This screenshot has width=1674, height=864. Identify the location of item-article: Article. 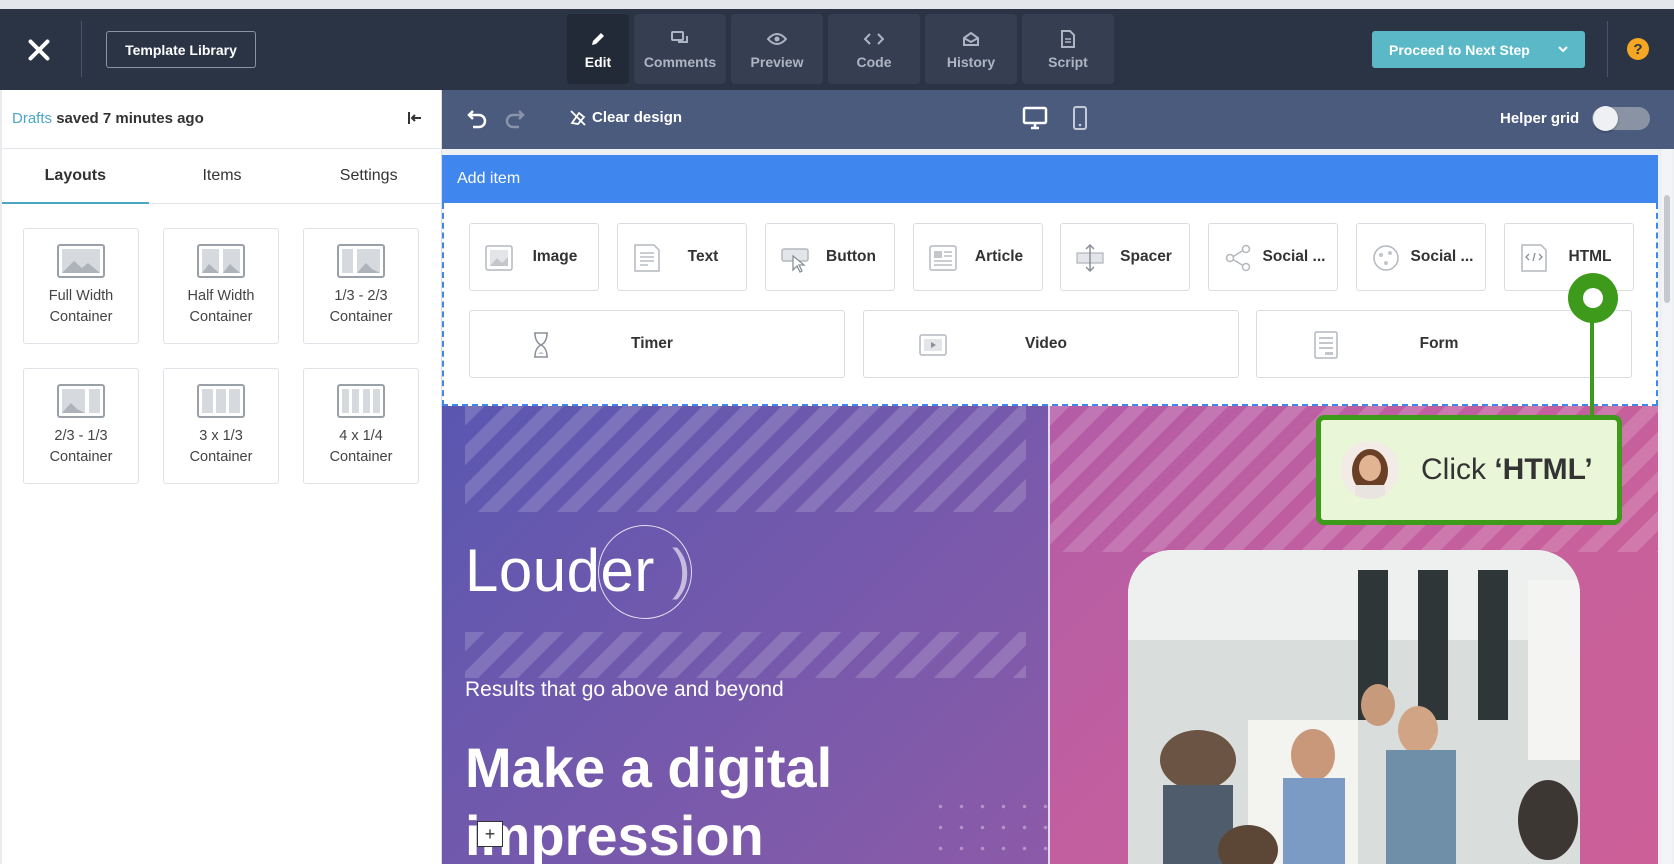
(978, 257).